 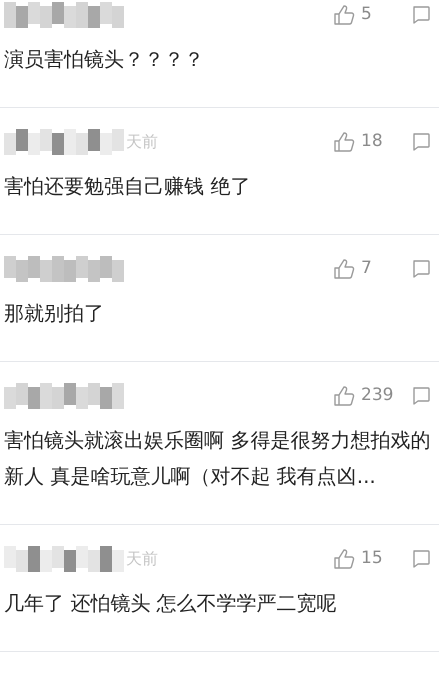 What do you see at coordinates (104, 59) in the screenshot?
I see `comment-text: 演员害怕镜头？？？？` at bounding box center [104, 59].